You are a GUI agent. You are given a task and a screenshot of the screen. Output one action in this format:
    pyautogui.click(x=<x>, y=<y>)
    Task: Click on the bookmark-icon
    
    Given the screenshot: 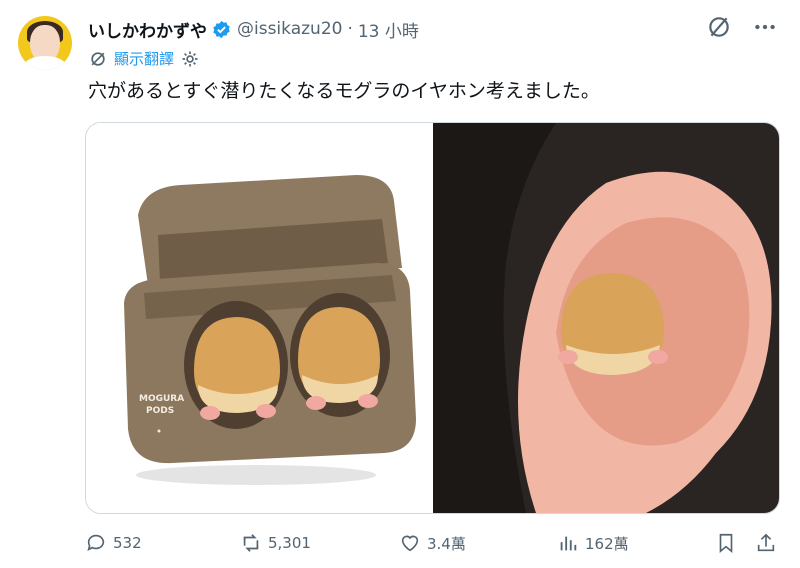 What is the action you would take?
    pyautogui.click(x=726, y=543)
    